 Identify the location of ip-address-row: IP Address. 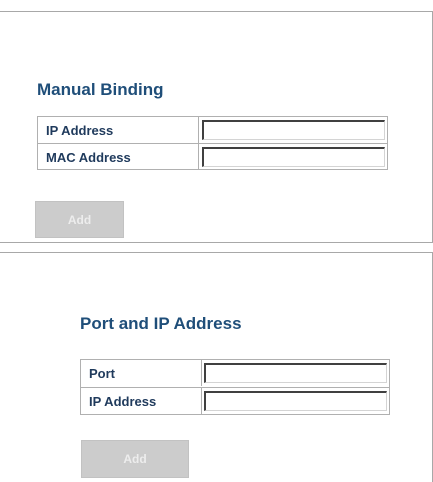
(212, 130).